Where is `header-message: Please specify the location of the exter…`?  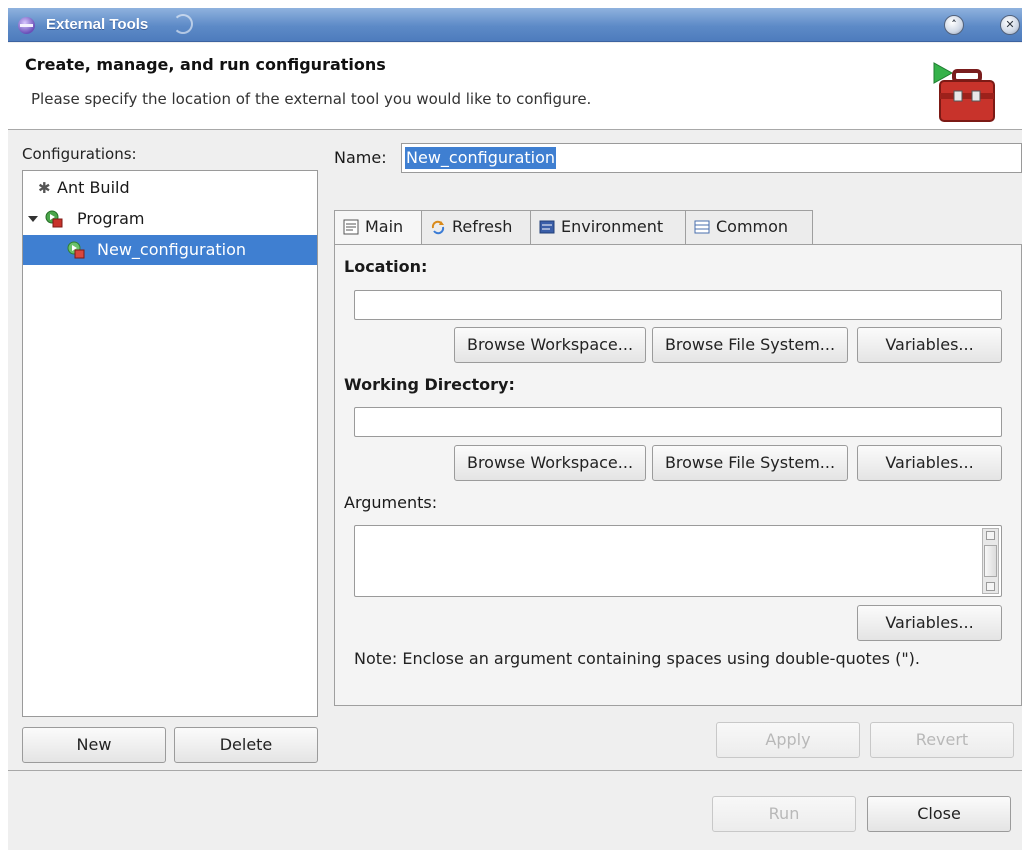 header-message: Please specify the location of the exter… is located at coordinates (311, 99).